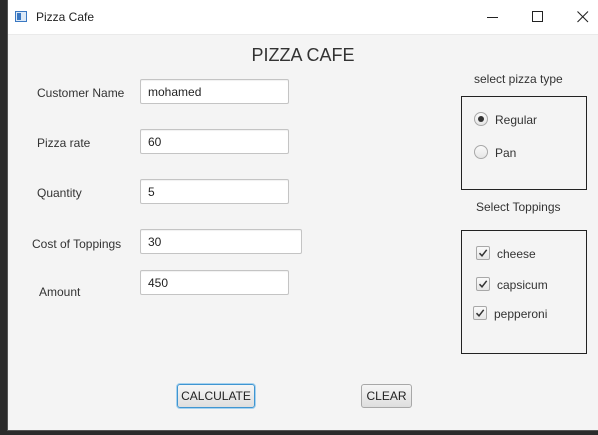  What do you see at coordinates (299, 432) in the screenshot?
I see `desktop-background-bottom` at bounding box center [299, 432].